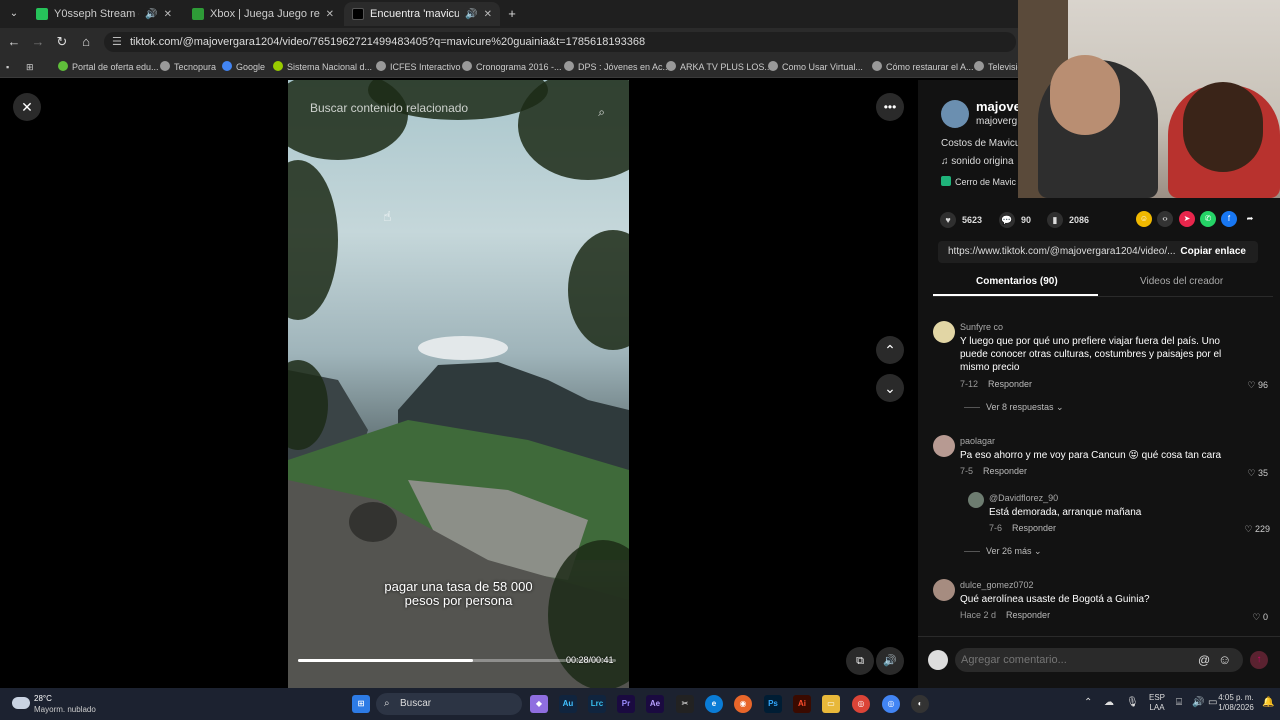 The width and height of the screenshot is (1280, 720). I want to click on file-explorer-icon: ▭, so click(831, 704).